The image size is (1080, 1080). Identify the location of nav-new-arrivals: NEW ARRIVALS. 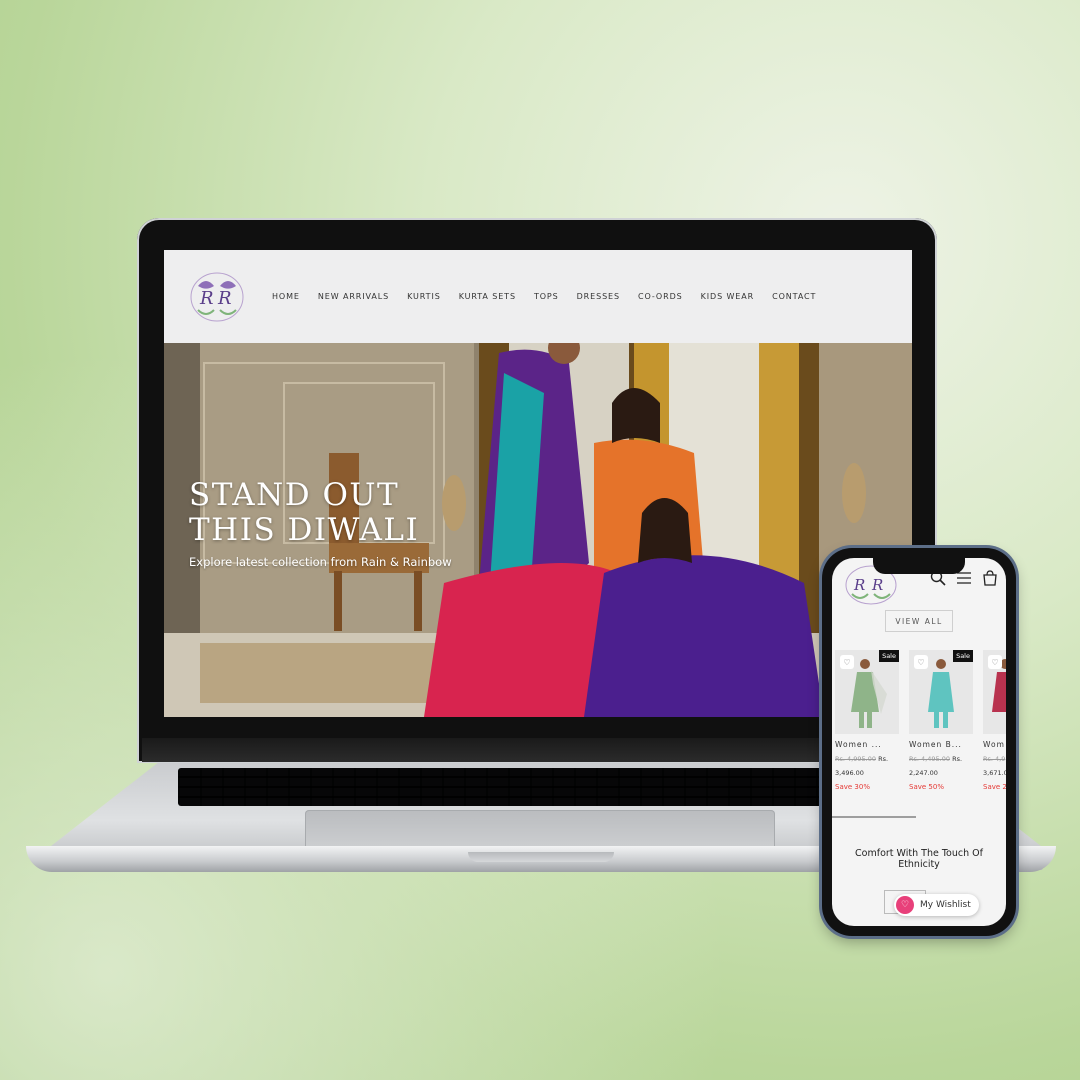
(353, 296).